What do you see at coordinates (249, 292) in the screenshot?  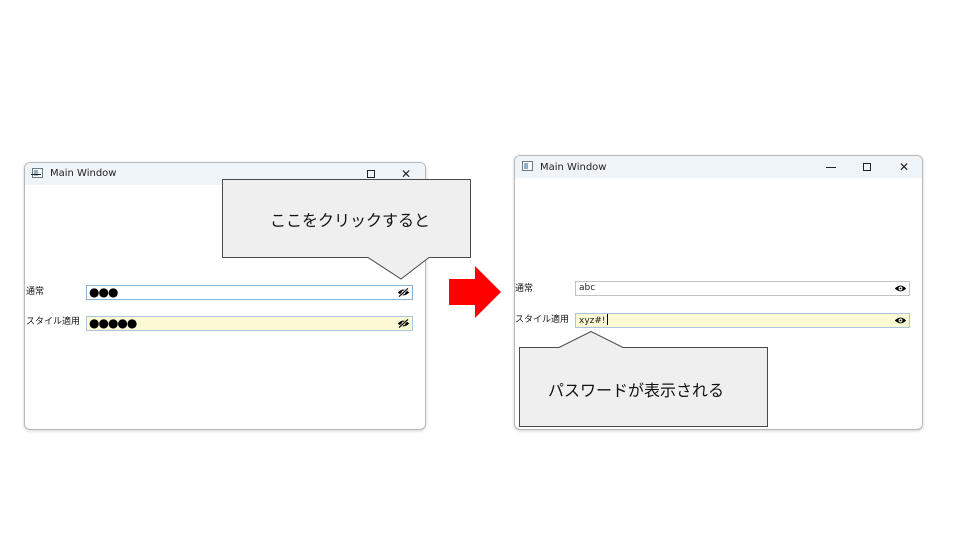 I see `normal-password-box: ●●●` at bounding box center [249, 292].